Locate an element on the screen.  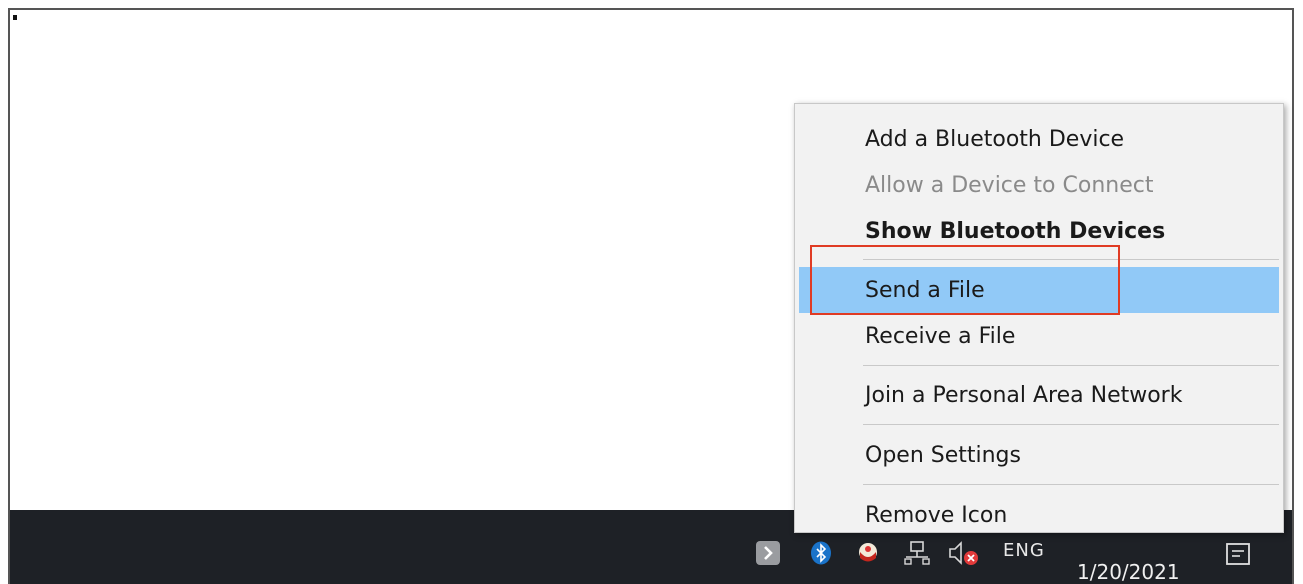
menu-item-join-personal-area-network: Join a Personal Area Network is located at coordinates (1039, 395).